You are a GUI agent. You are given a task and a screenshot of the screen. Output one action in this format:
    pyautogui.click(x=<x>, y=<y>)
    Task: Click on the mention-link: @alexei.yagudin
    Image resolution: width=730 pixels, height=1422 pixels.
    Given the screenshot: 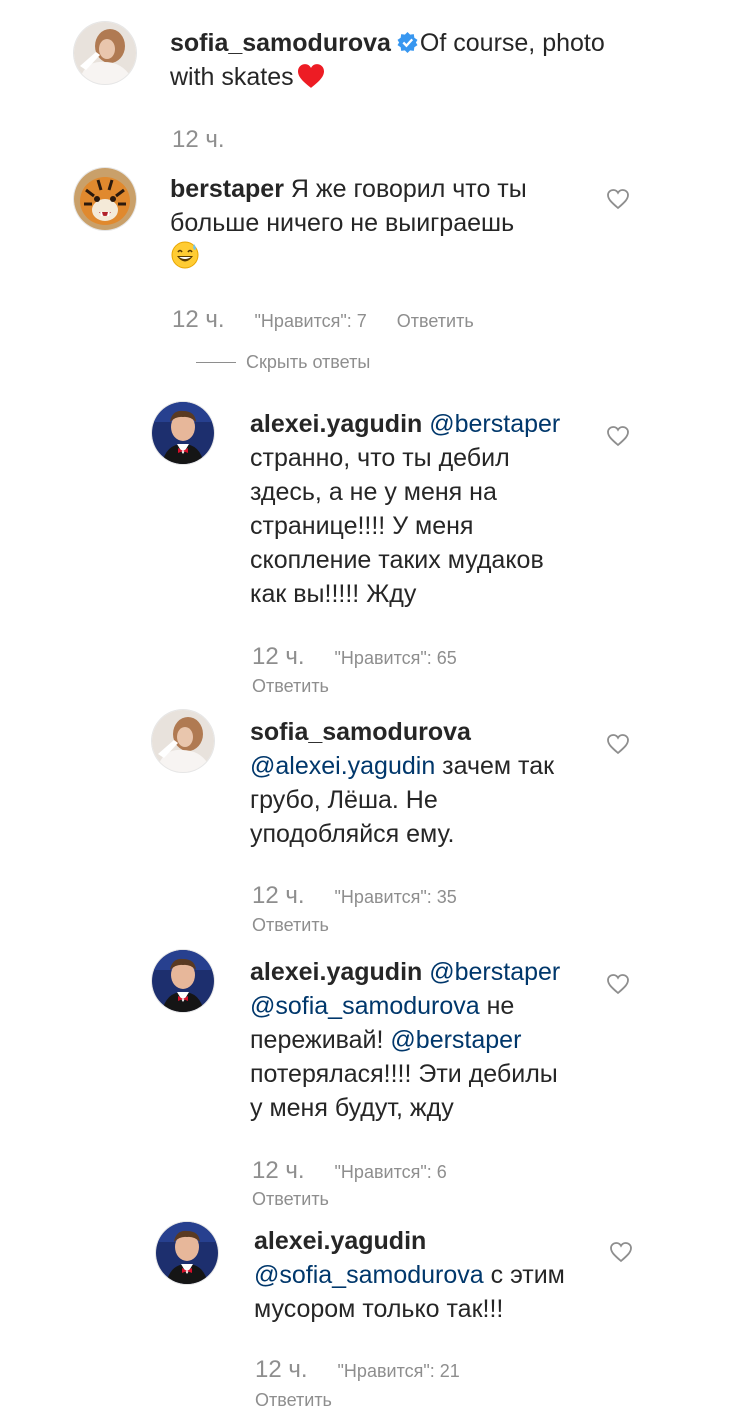 What is the action you would take?
    pyautogui.click(x=342, y=766)
    